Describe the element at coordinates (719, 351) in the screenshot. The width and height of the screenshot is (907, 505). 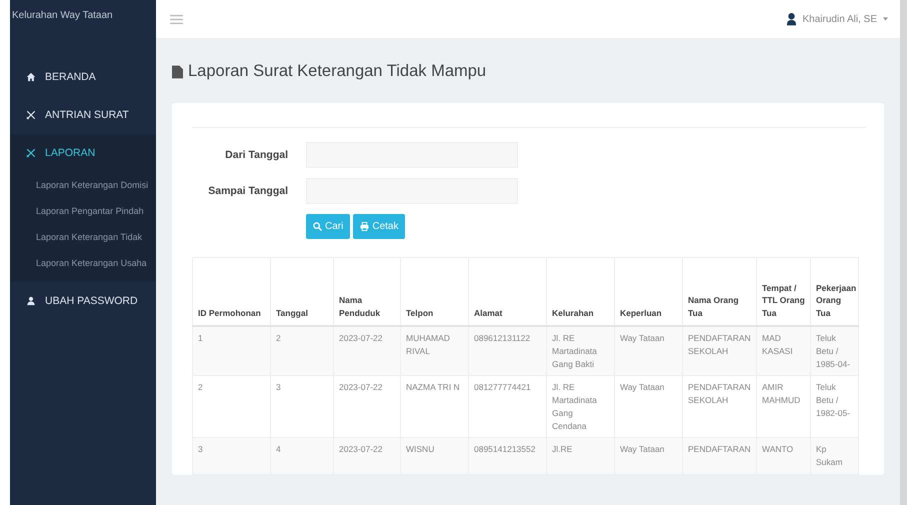
I see `table-cell: PENDAFTARAN SEKOLAH` at that location.